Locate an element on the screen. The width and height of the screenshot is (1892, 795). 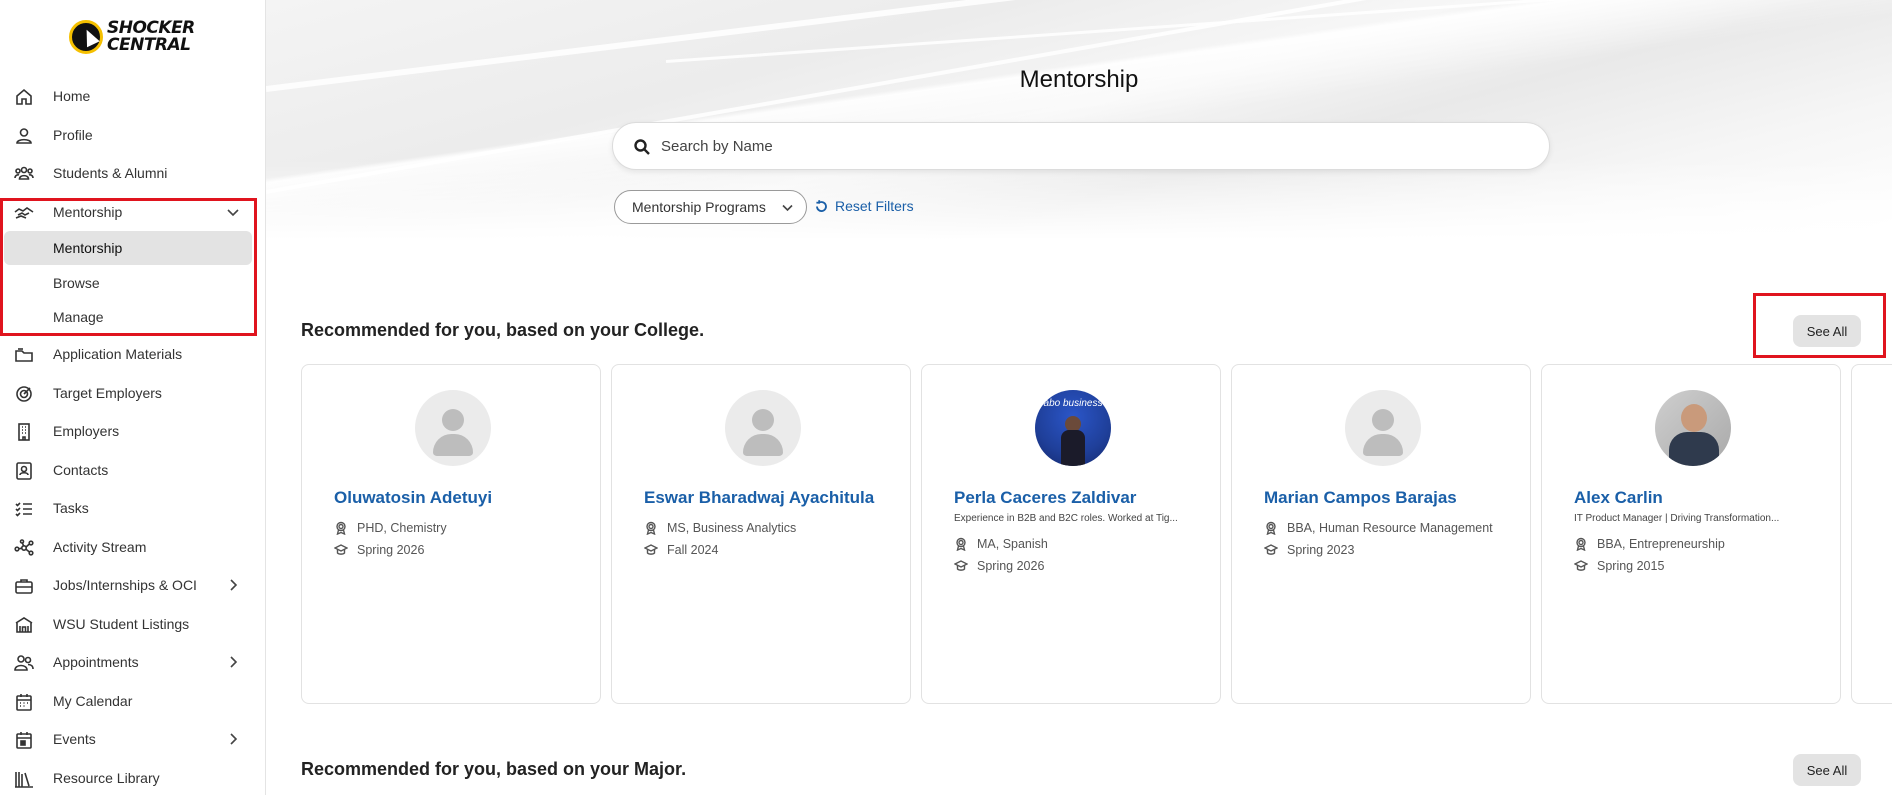
search-icon is located at coordinates (642, 147).